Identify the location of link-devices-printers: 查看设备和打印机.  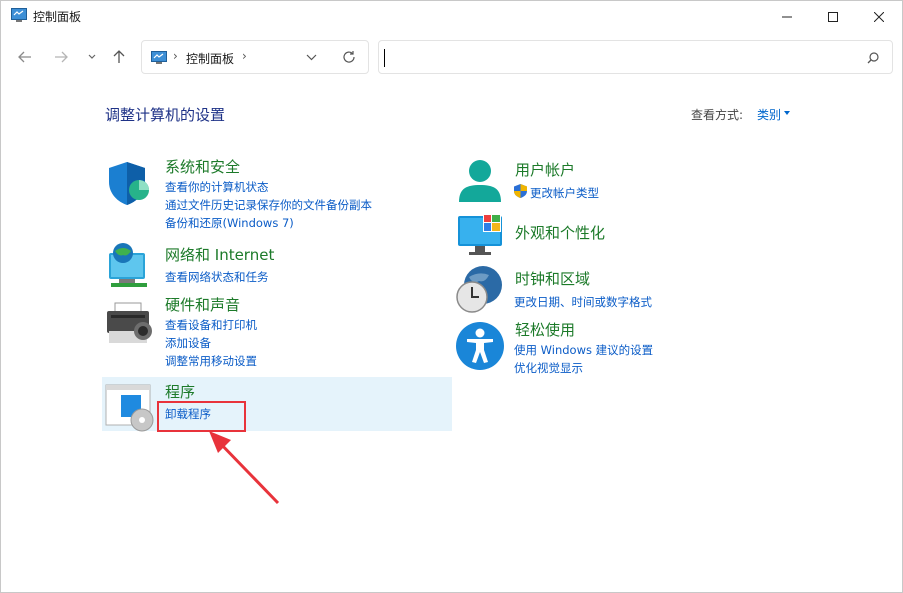
(211, 325).